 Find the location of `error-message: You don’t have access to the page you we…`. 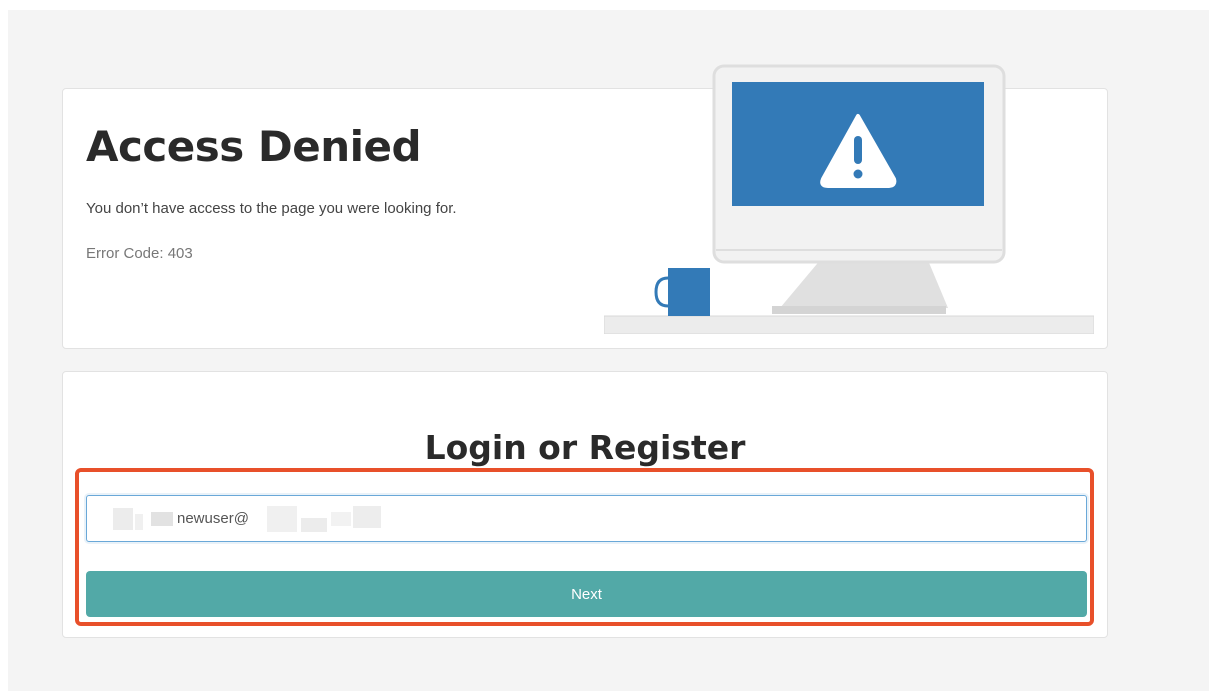

error-message: You don’t have access to the page you we… is located at coordinates (271, 208).